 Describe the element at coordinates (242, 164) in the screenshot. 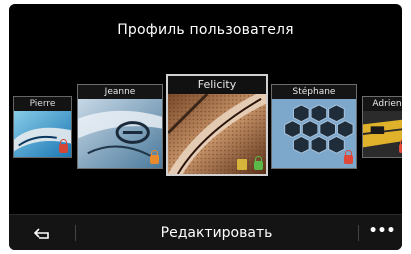

I see `key-card-icon` at that location.